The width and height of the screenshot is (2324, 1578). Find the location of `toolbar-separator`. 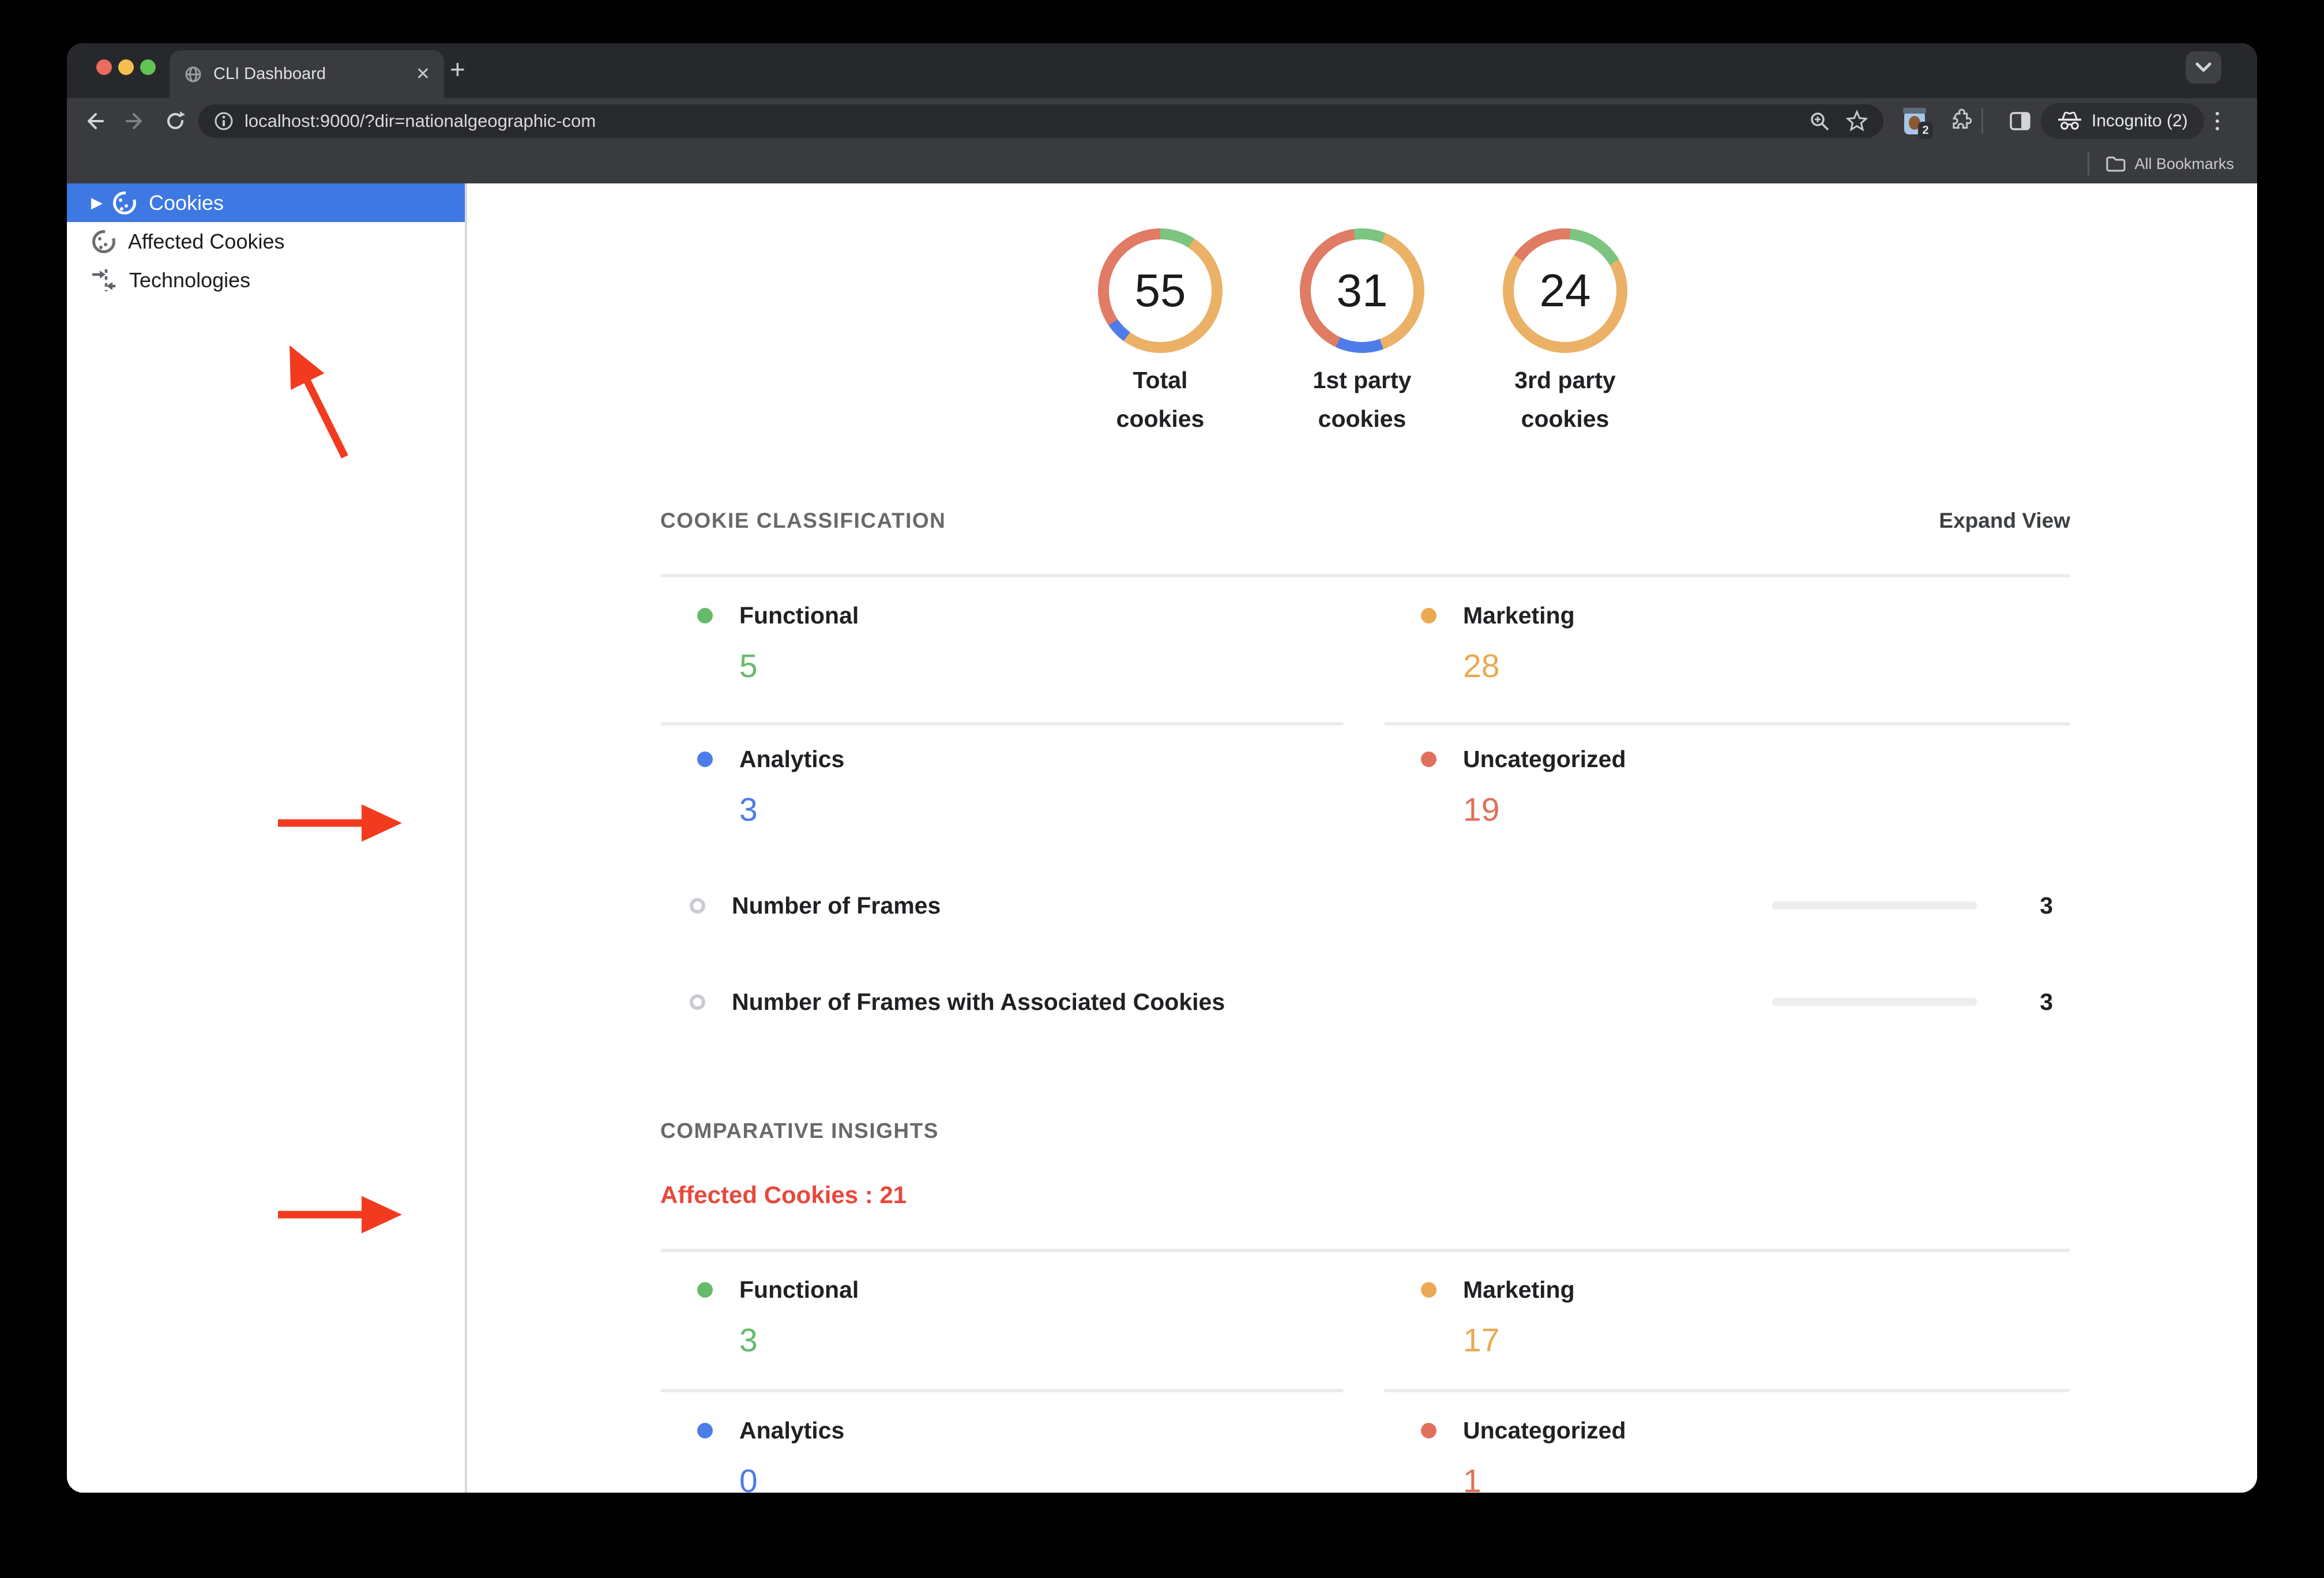

toolbar-separator is located at coordinates (1982, 121).